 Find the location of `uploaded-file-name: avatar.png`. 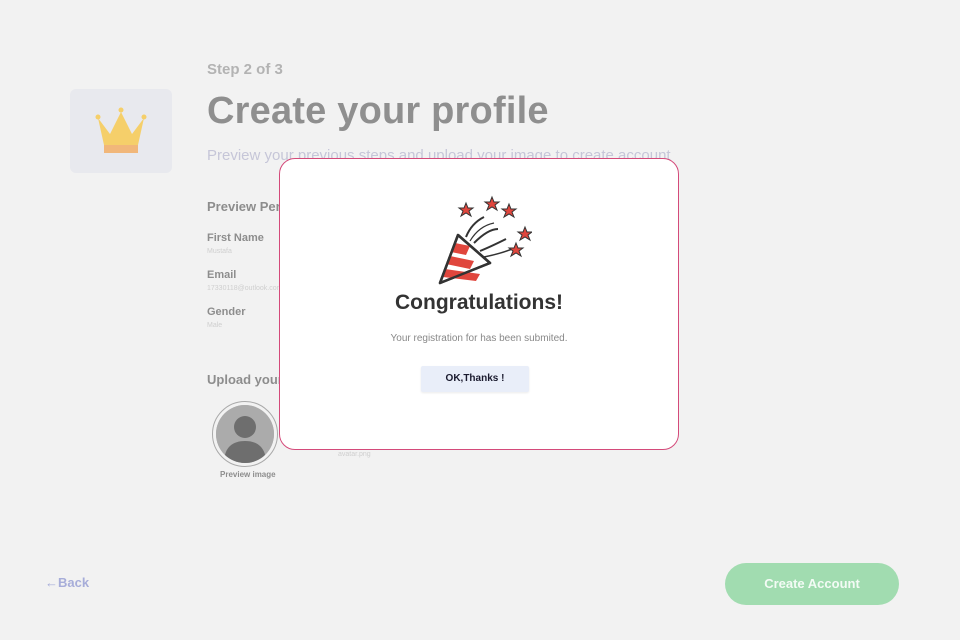

uploaded-file-name: avatar.png is located at coordinates (354, 454).